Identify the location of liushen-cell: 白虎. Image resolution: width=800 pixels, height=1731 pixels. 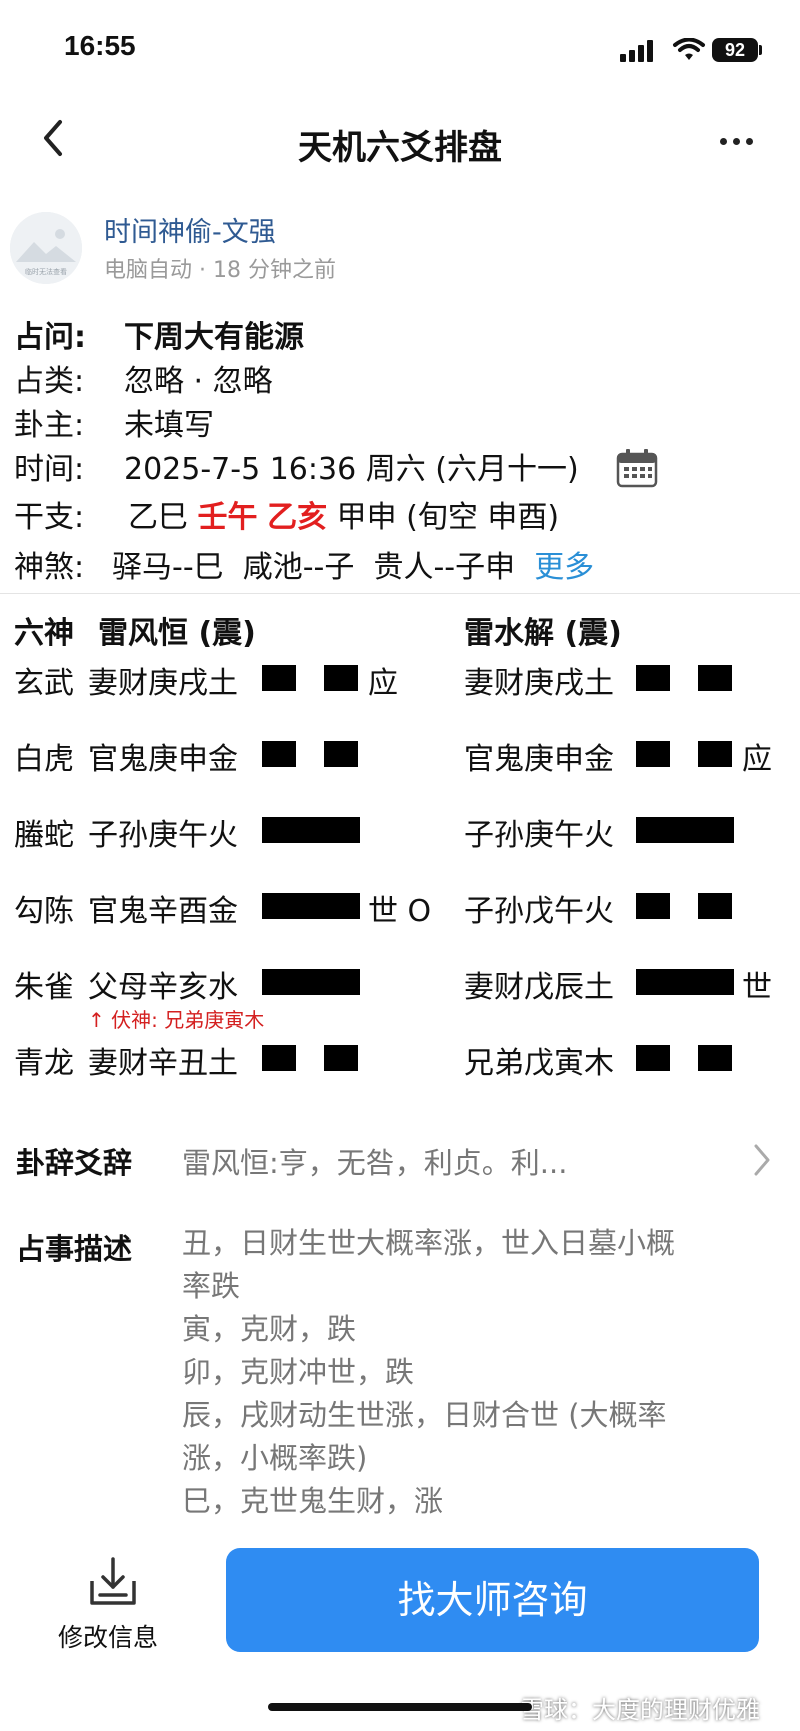
(44, 759).